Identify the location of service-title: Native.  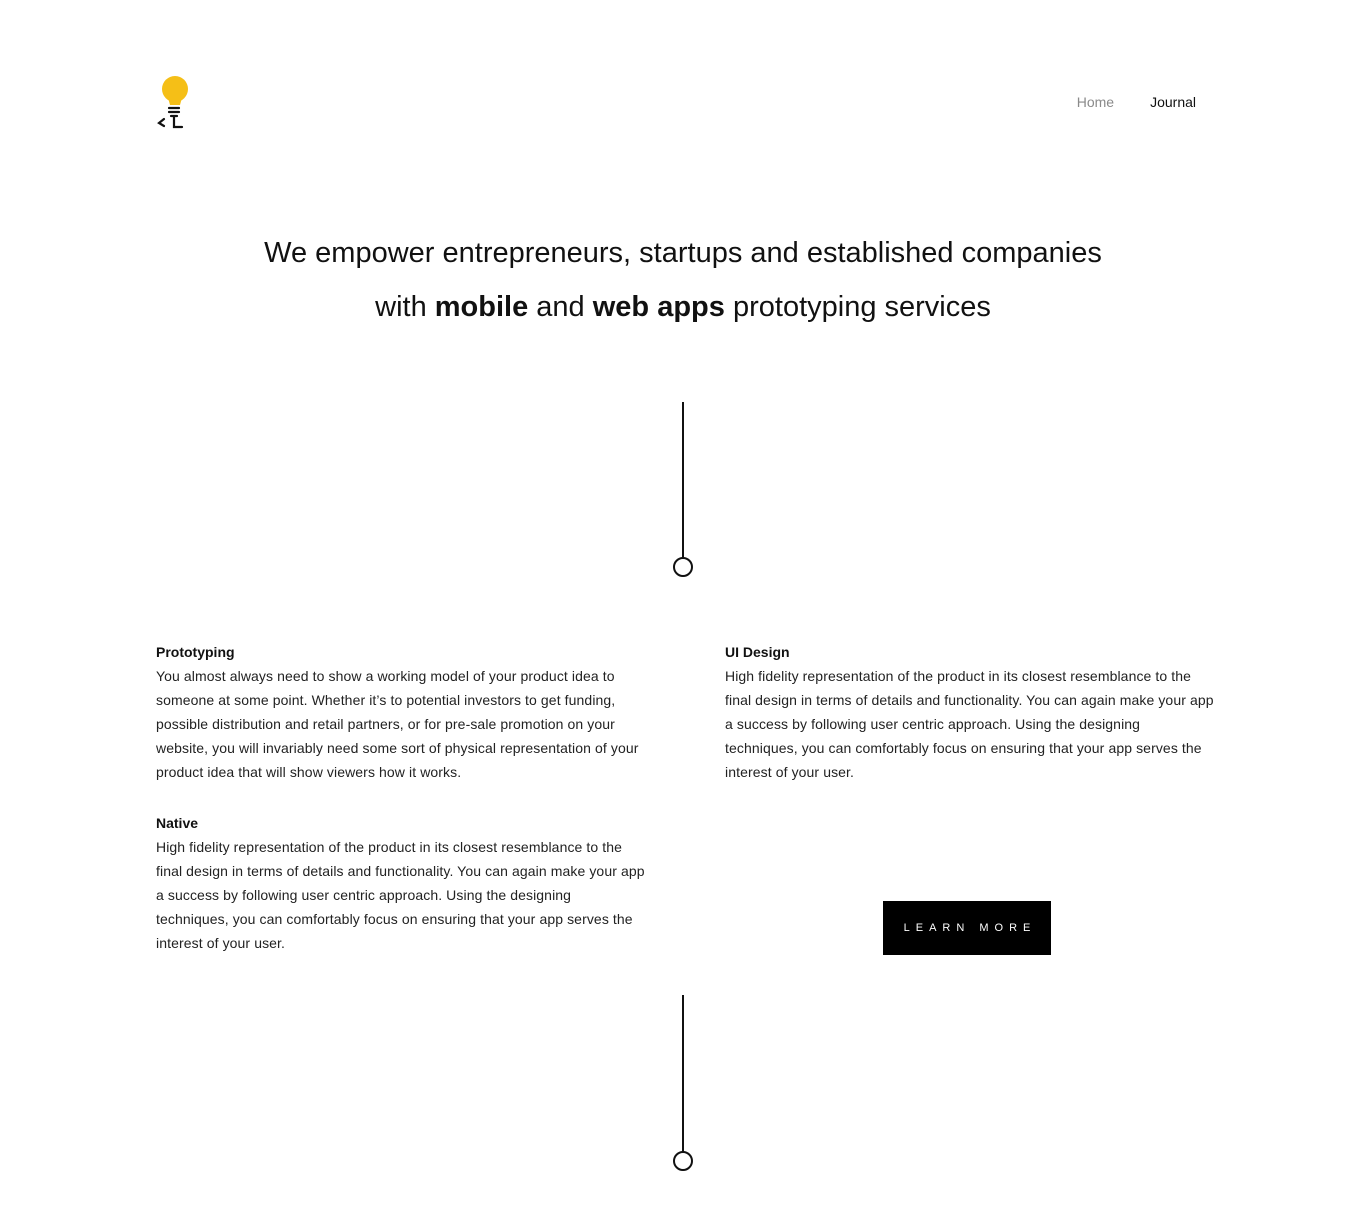
(177, 823).